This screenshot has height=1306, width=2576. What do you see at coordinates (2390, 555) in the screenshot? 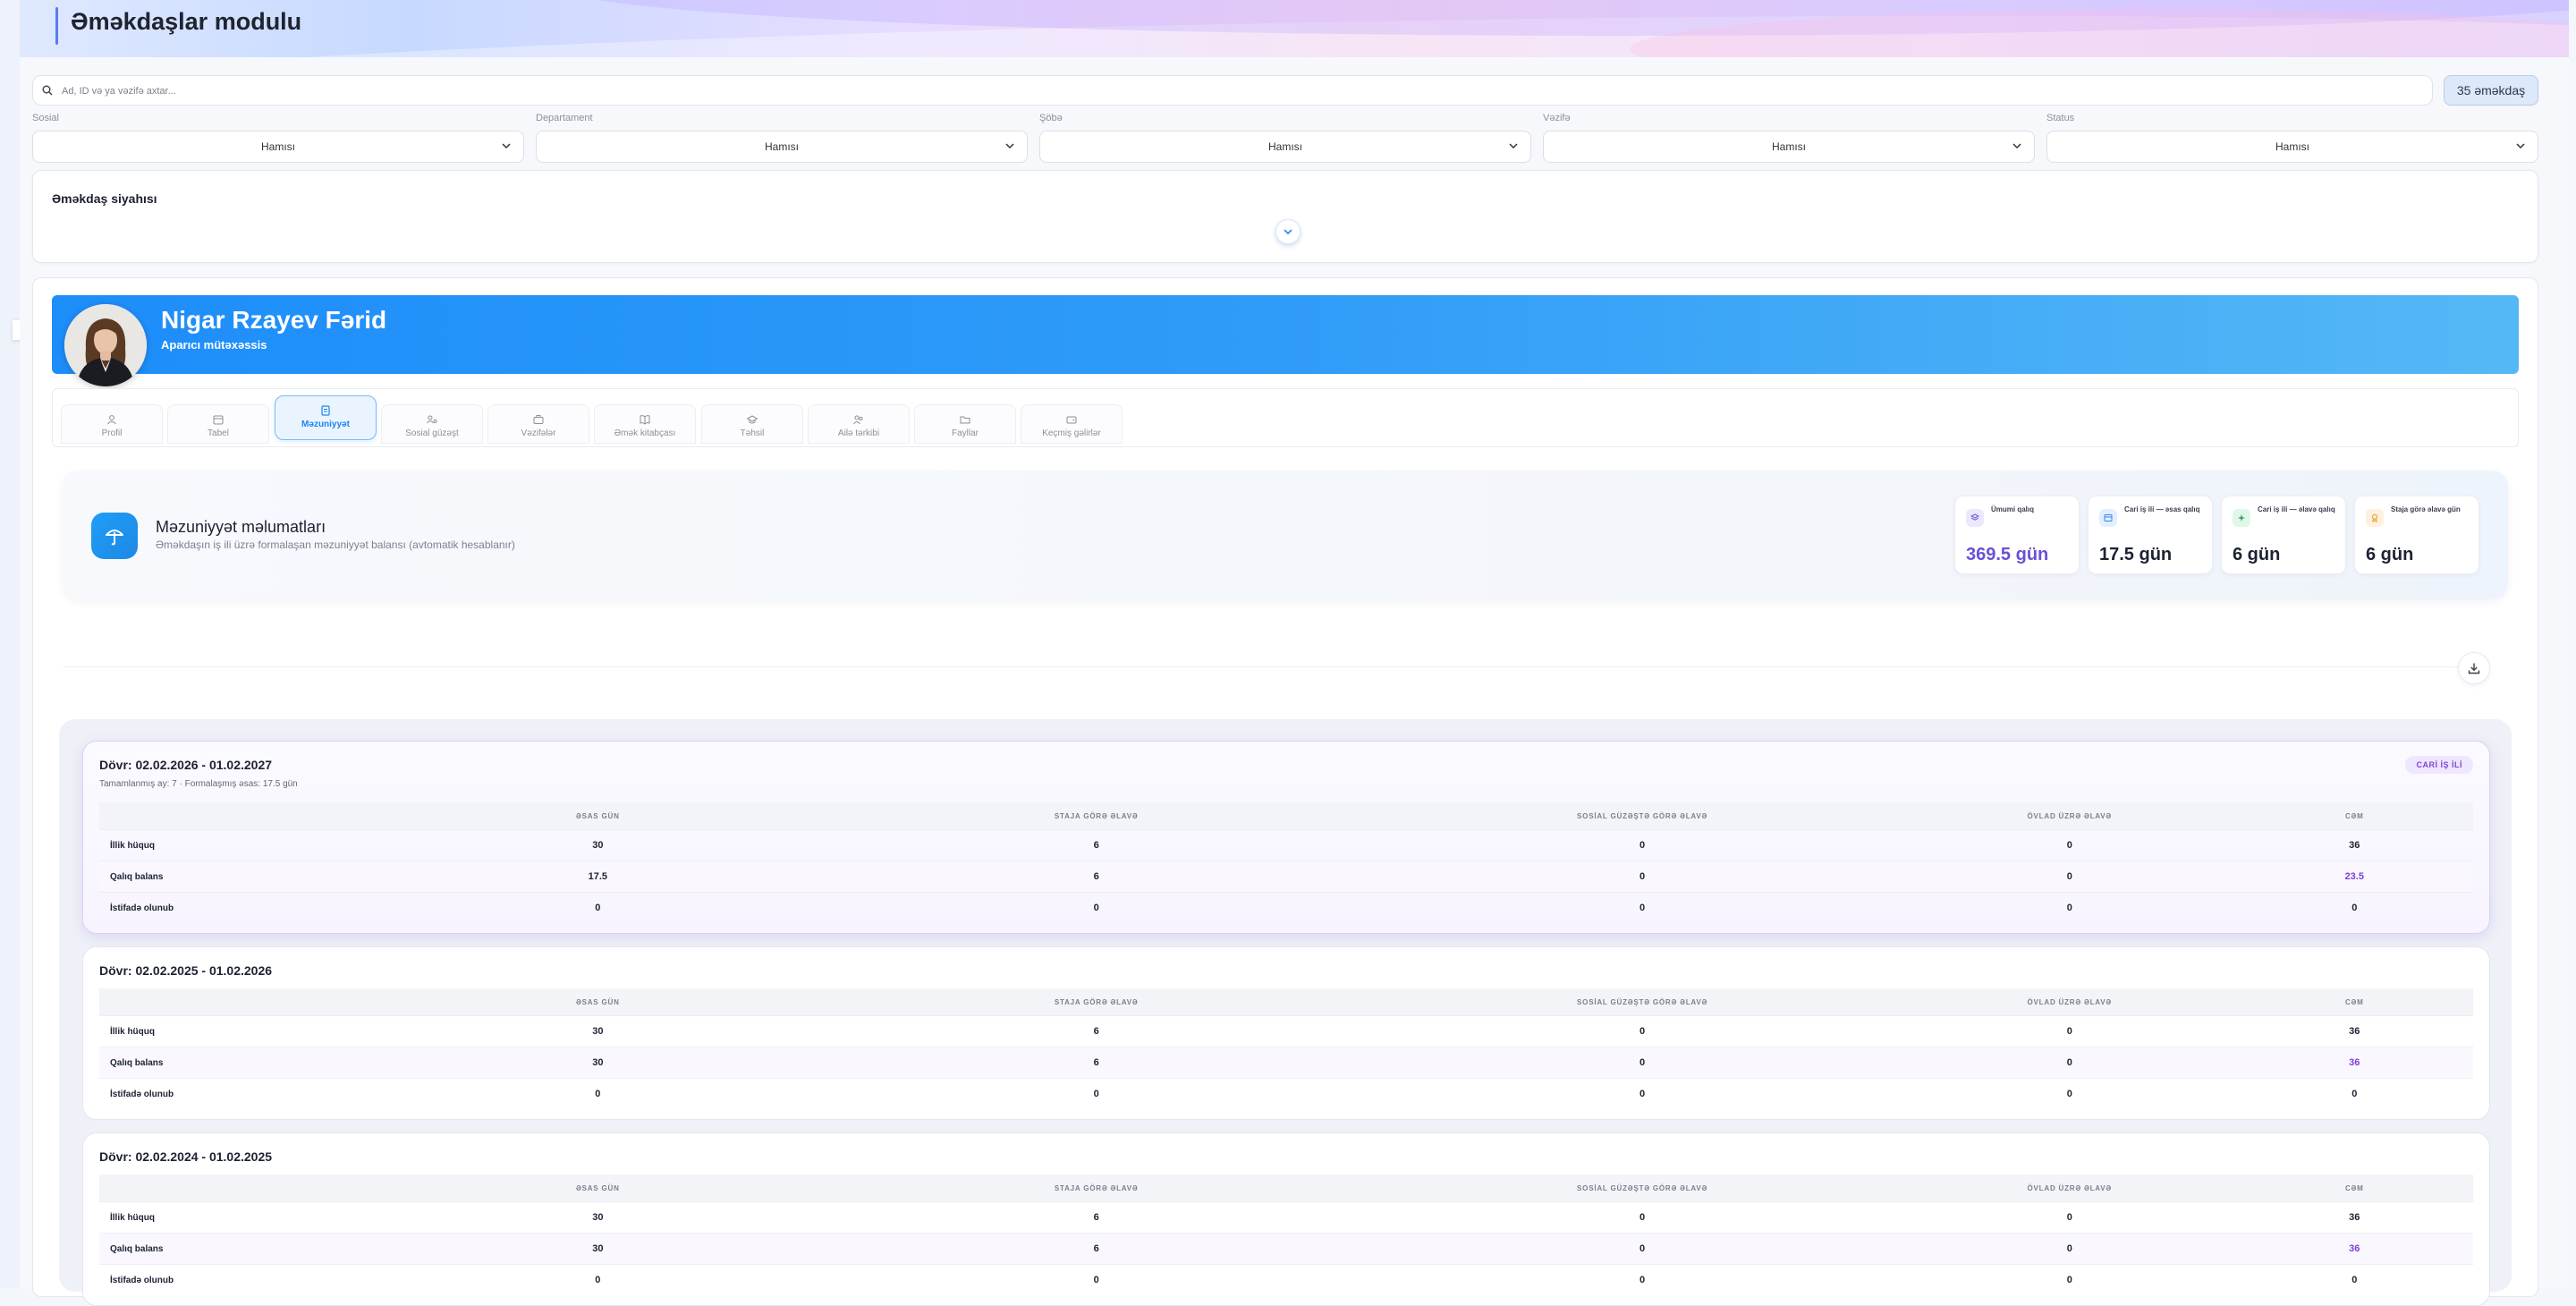
I see `stat-value: 6 gün` at bounding box center [2390, 555].